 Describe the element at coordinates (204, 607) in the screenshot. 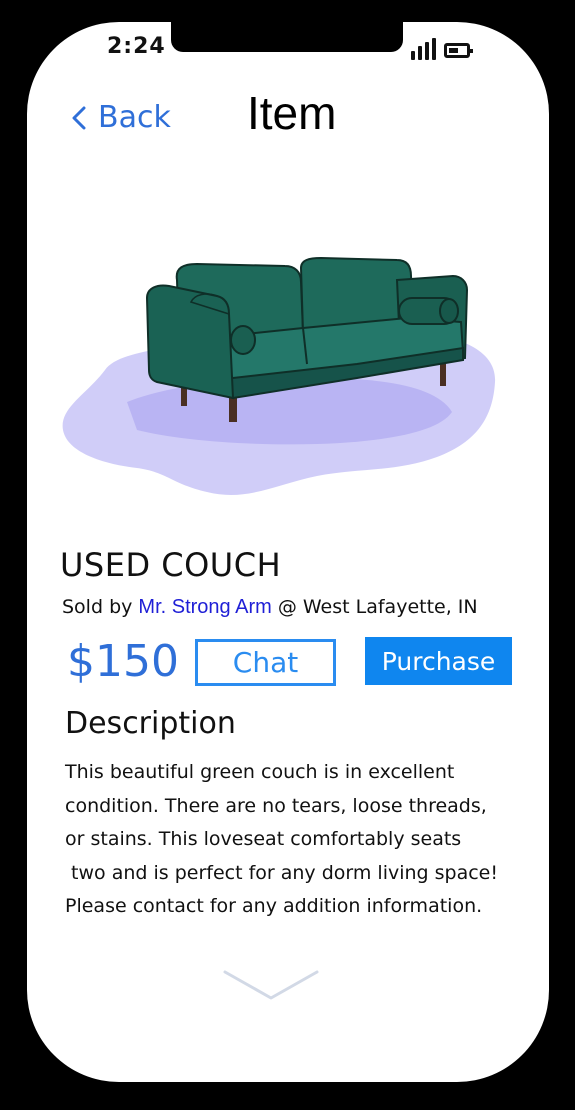

I see `seller-link: Mr. Strong Arm` at that location.